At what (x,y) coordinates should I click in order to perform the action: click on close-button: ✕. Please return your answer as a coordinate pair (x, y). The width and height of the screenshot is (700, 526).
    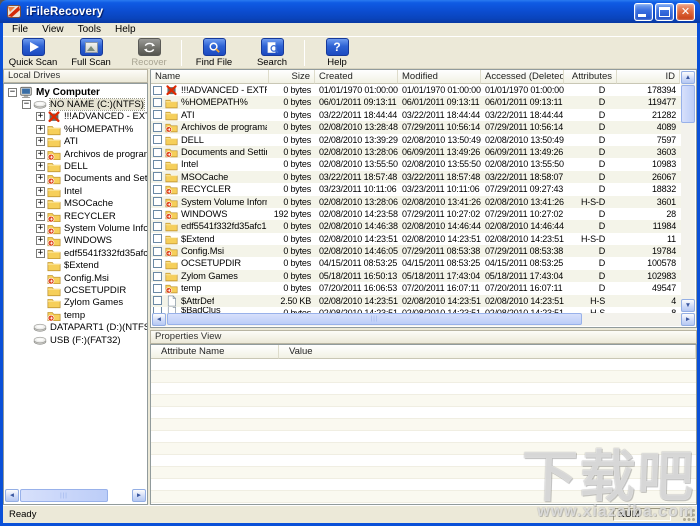
    Looking at the image, I should click on (685, 11).